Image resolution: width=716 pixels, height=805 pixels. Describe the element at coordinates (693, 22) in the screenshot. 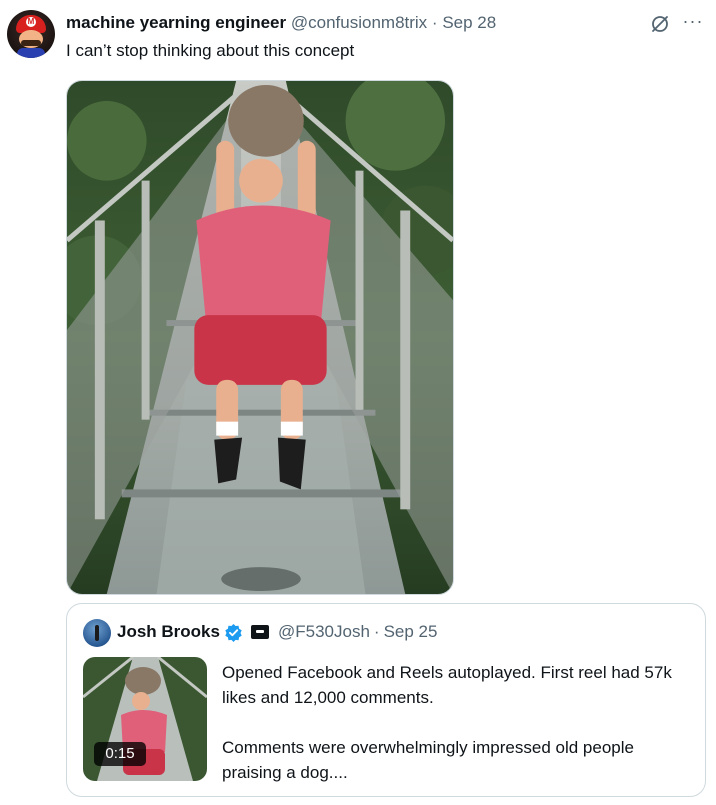

I see `more-options-icon: ···` at that location.